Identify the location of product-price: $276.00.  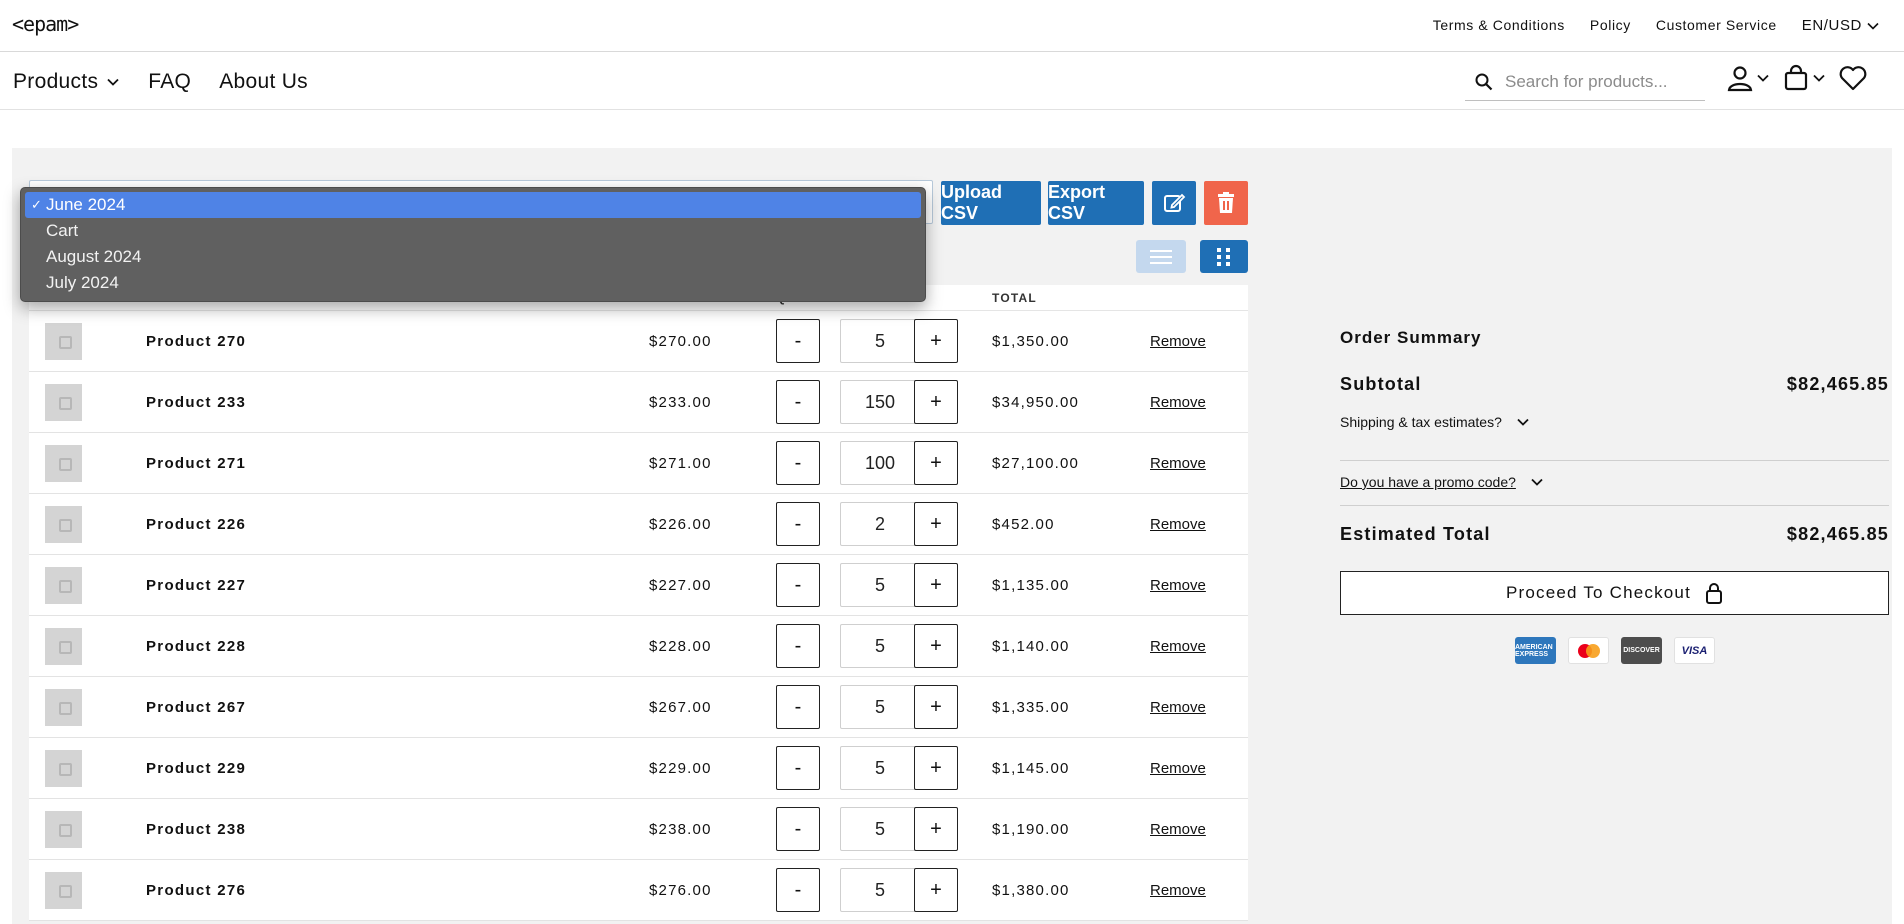
(680, 890).